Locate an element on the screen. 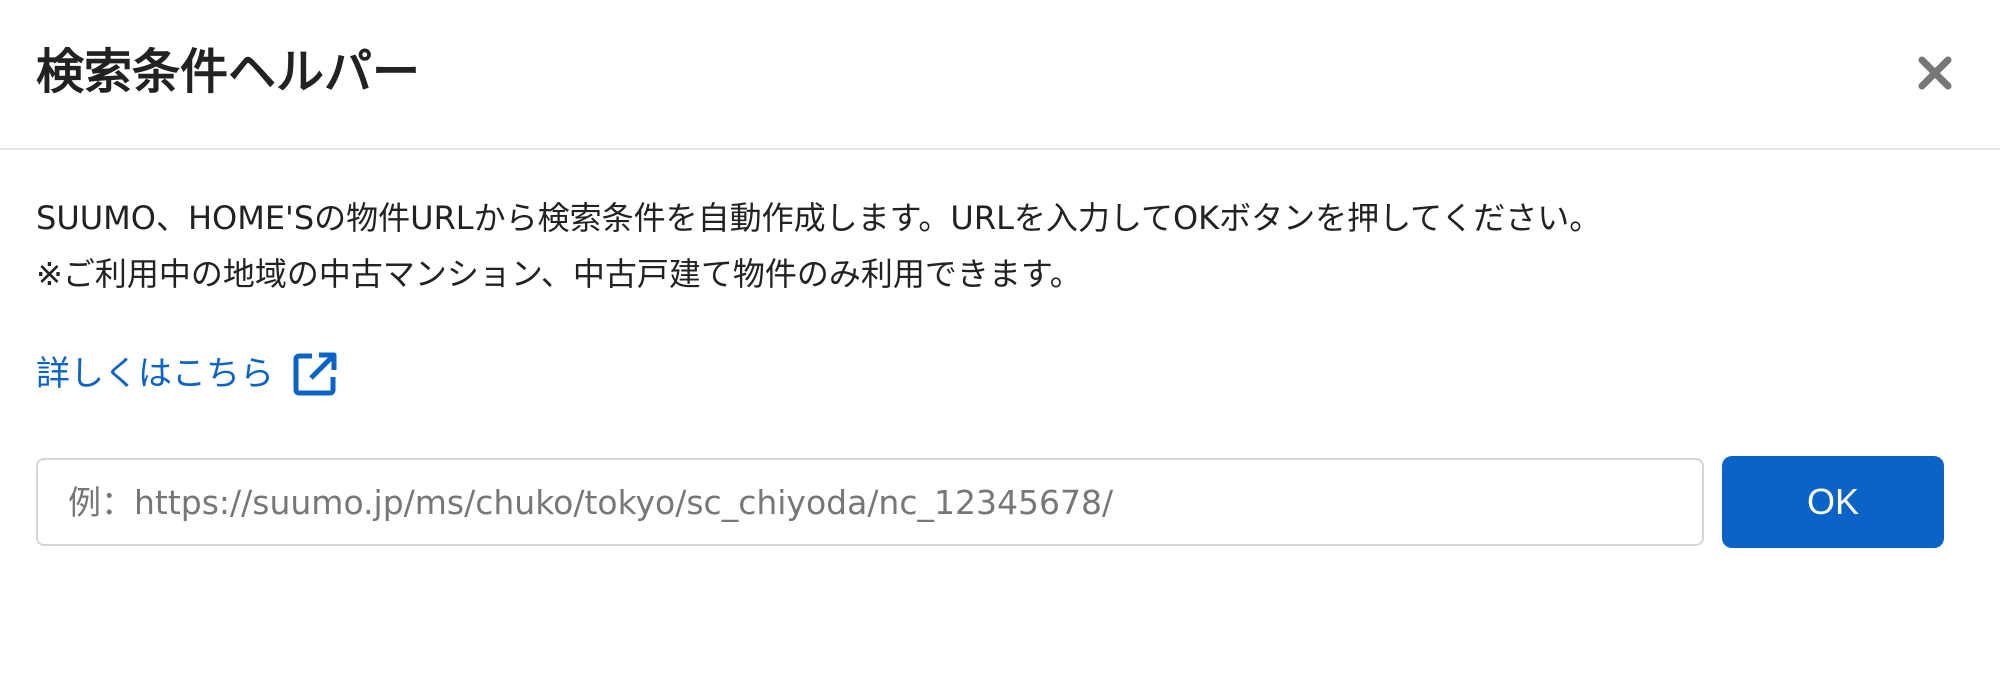 The width and height of the screenshot is (2000, 690). close-icon is located at coordinates (1935, 73).